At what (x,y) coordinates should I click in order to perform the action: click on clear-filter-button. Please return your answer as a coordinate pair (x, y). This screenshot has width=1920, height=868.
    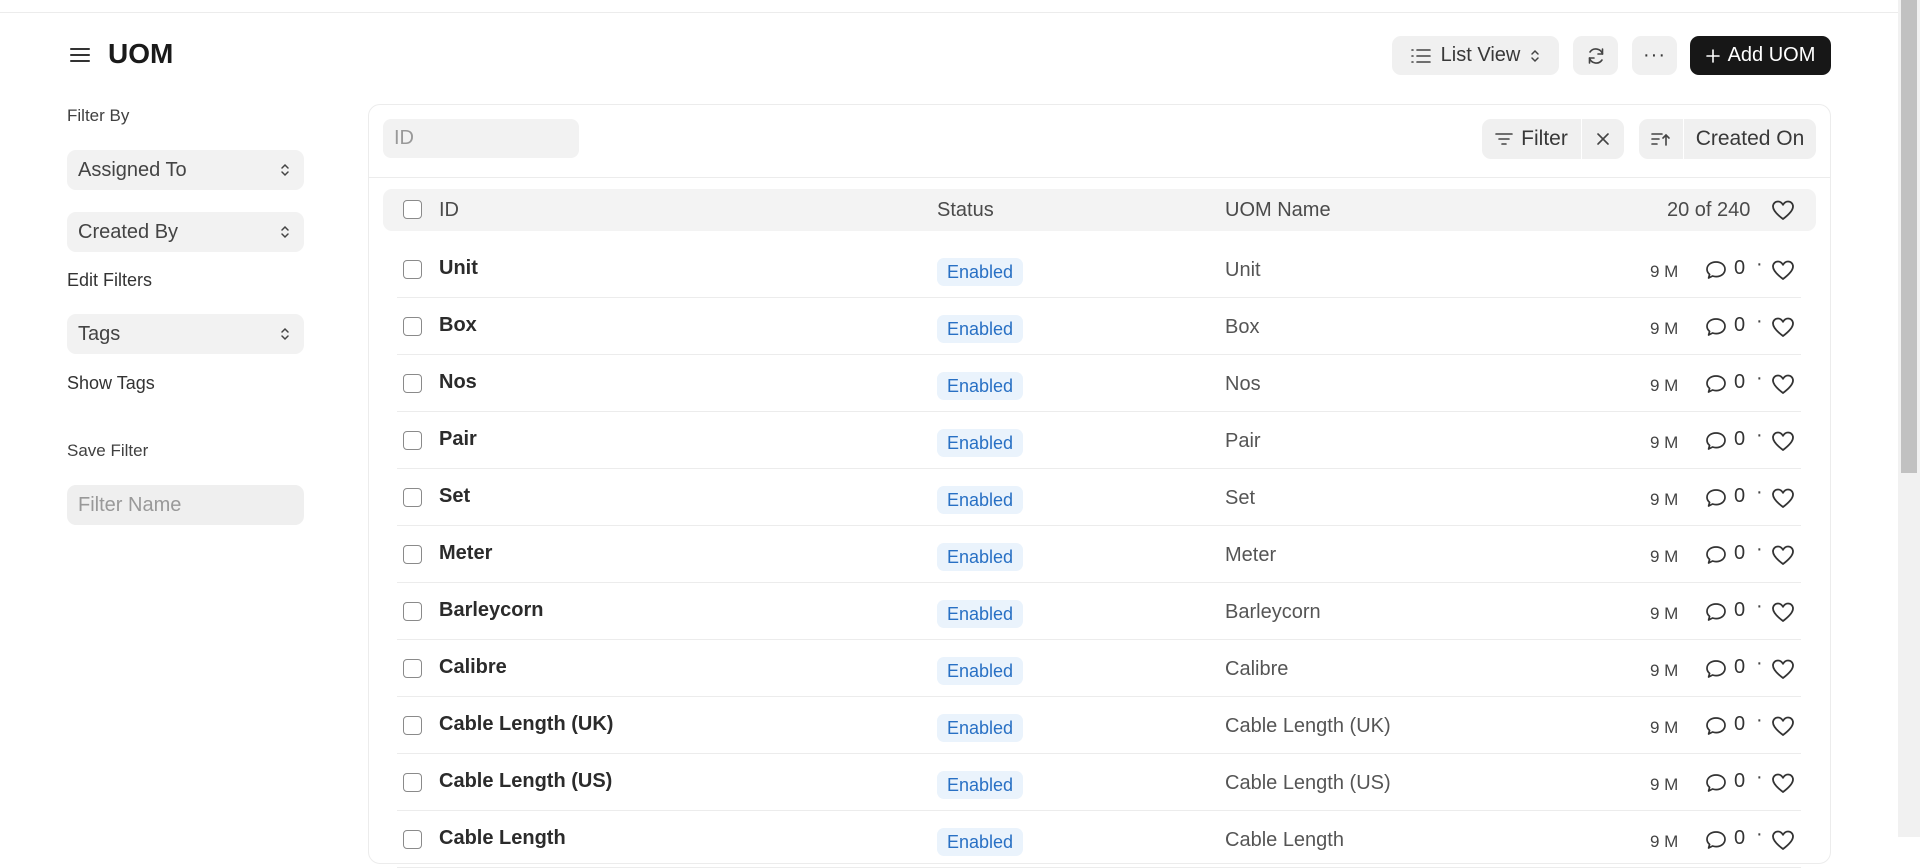
    Looking at the image, I should click on (1603, 139).